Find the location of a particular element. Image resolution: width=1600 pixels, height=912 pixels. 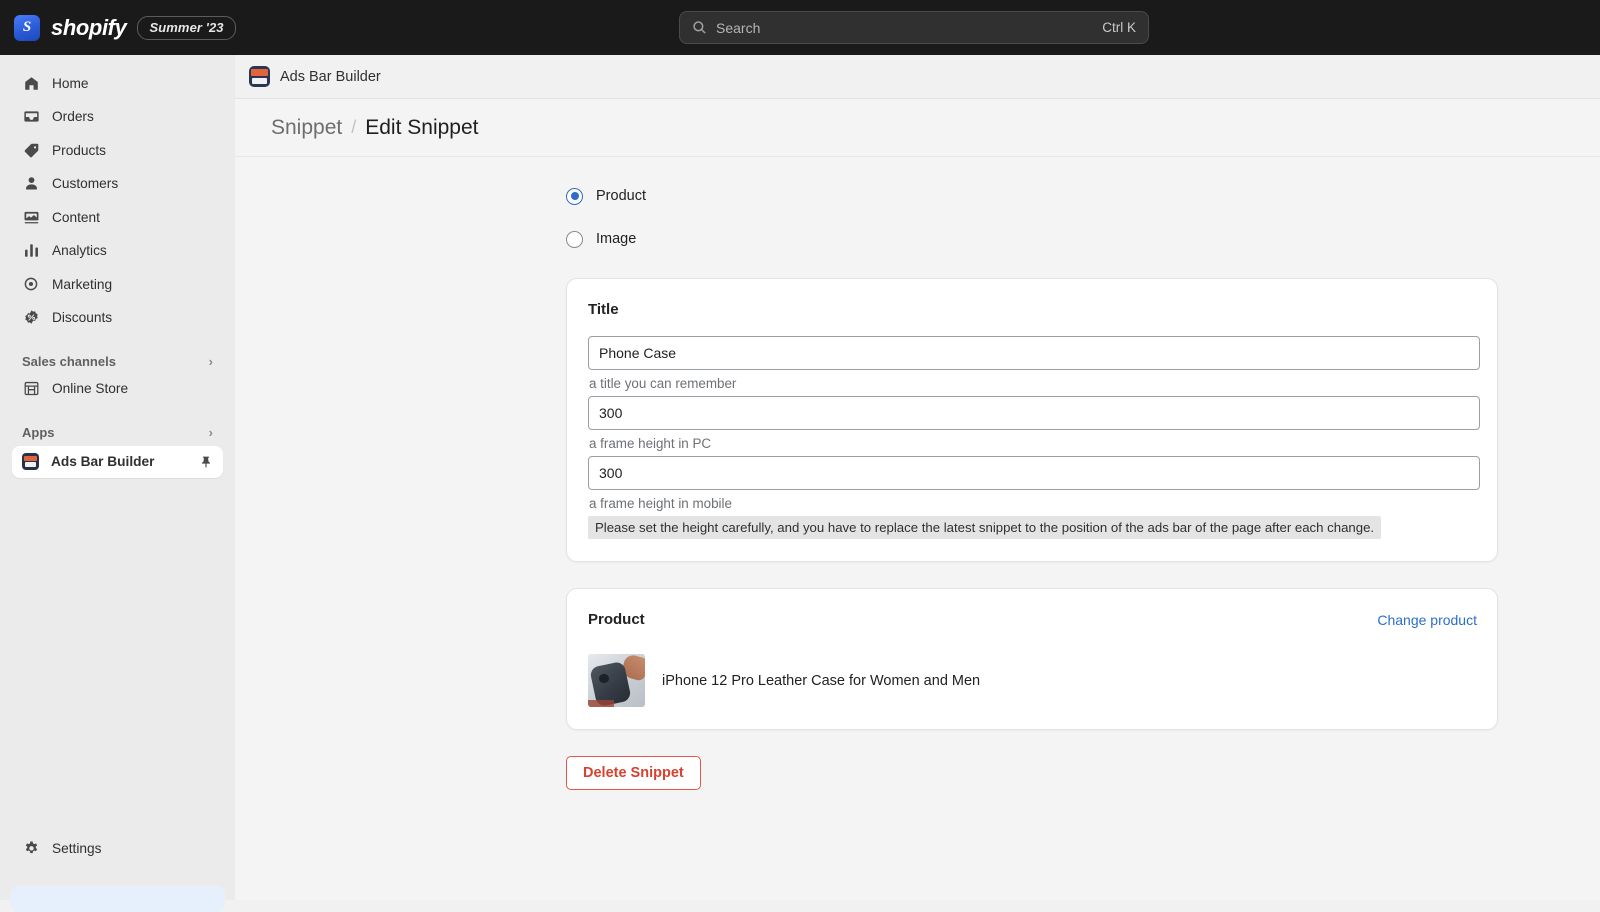

sidebar-item-label: Online Store is located at coordinates (90, 388).